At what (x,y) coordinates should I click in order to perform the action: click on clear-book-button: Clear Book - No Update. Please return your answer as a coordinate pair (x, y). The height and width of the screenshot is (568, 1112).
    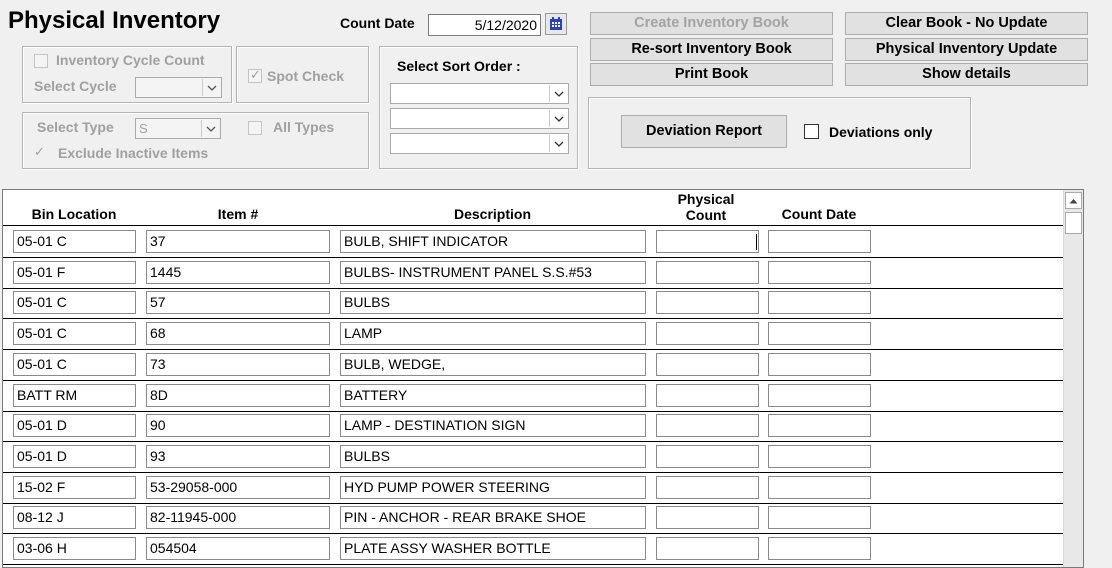
    Looking at the image, I should click on (966, 23).